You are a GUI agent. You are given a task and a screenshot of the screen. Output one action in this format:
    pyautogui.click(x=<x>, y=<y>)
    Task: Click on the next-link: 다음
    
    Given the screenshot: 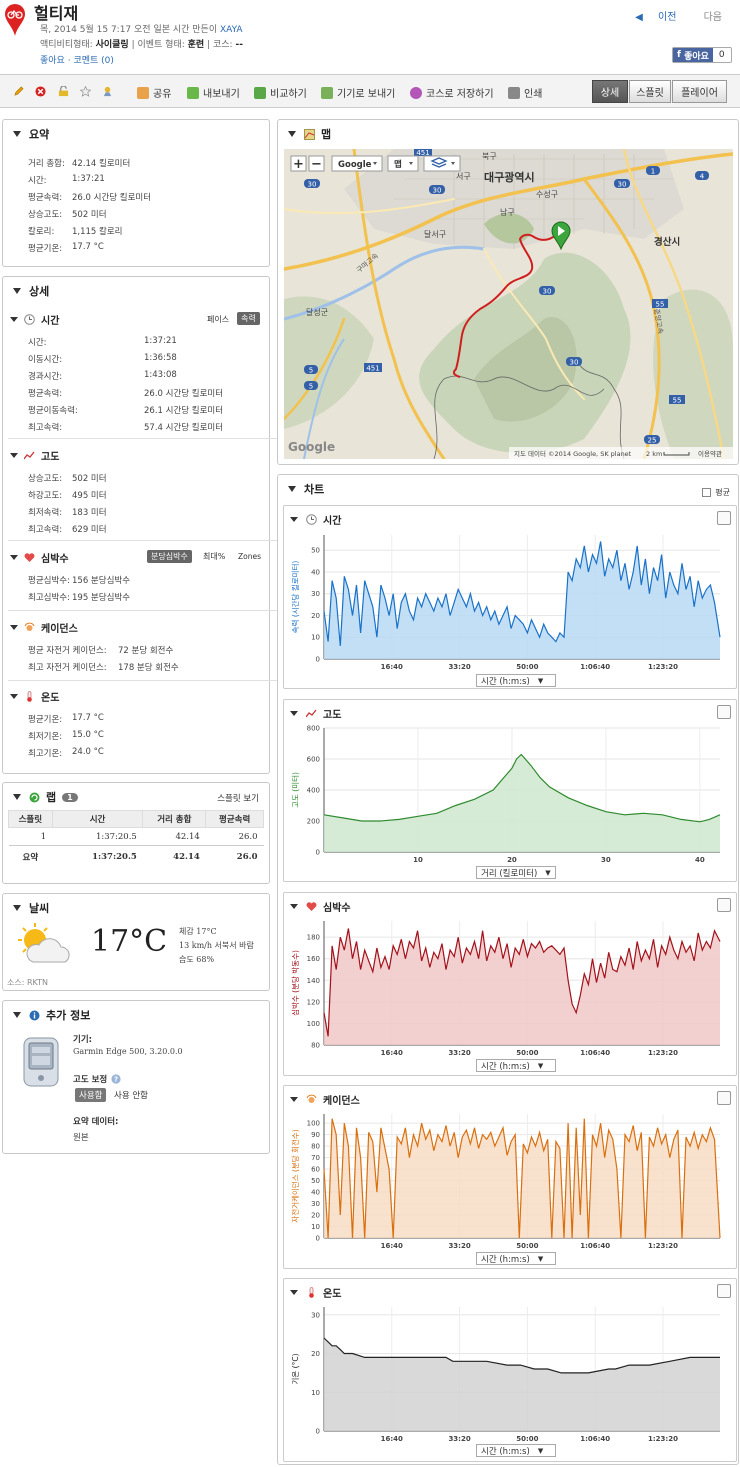 What is the action you would take?
    pyautogui.click(x=707, y=17)
    